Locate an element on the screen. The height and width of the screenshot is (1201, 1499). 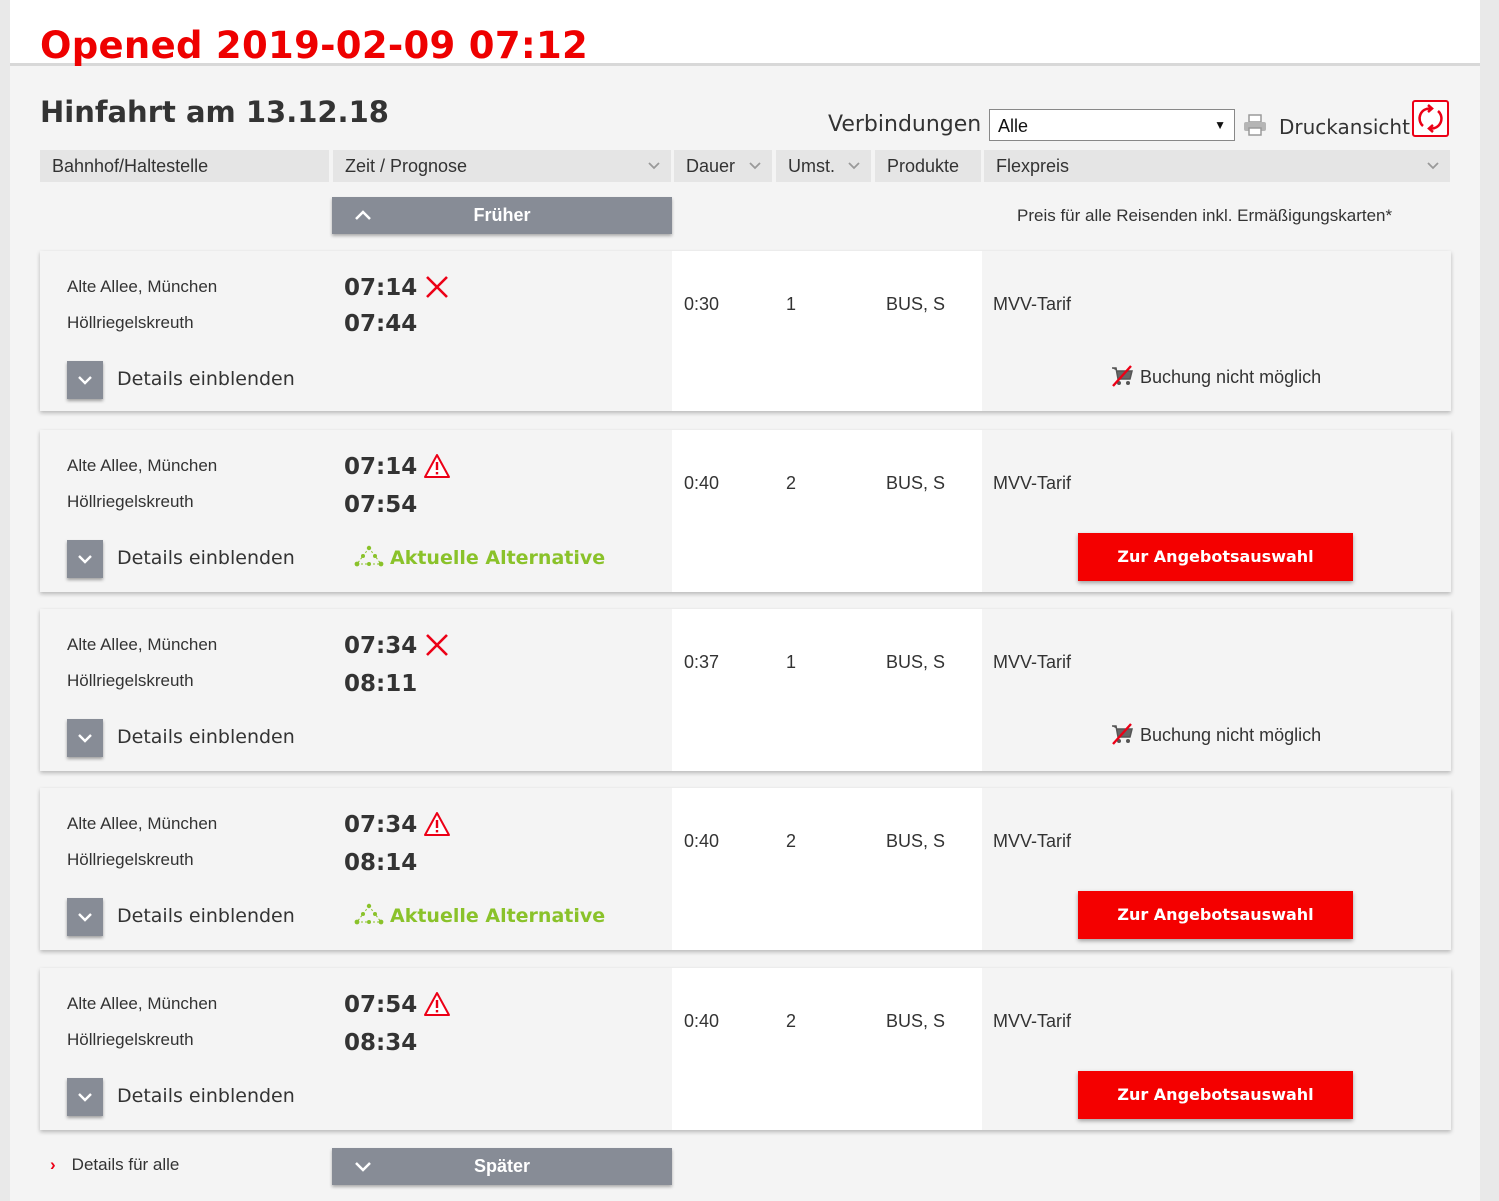
details-for-all-link: › Details für alle is located at coordinates (114, 1165).